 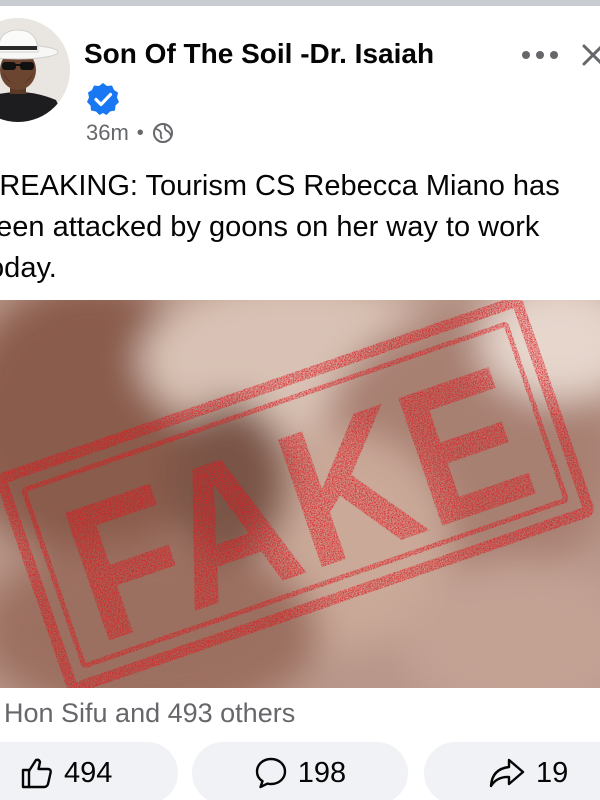 I want to click on post-actions: 494 198 19, so click(x=300, y=771).